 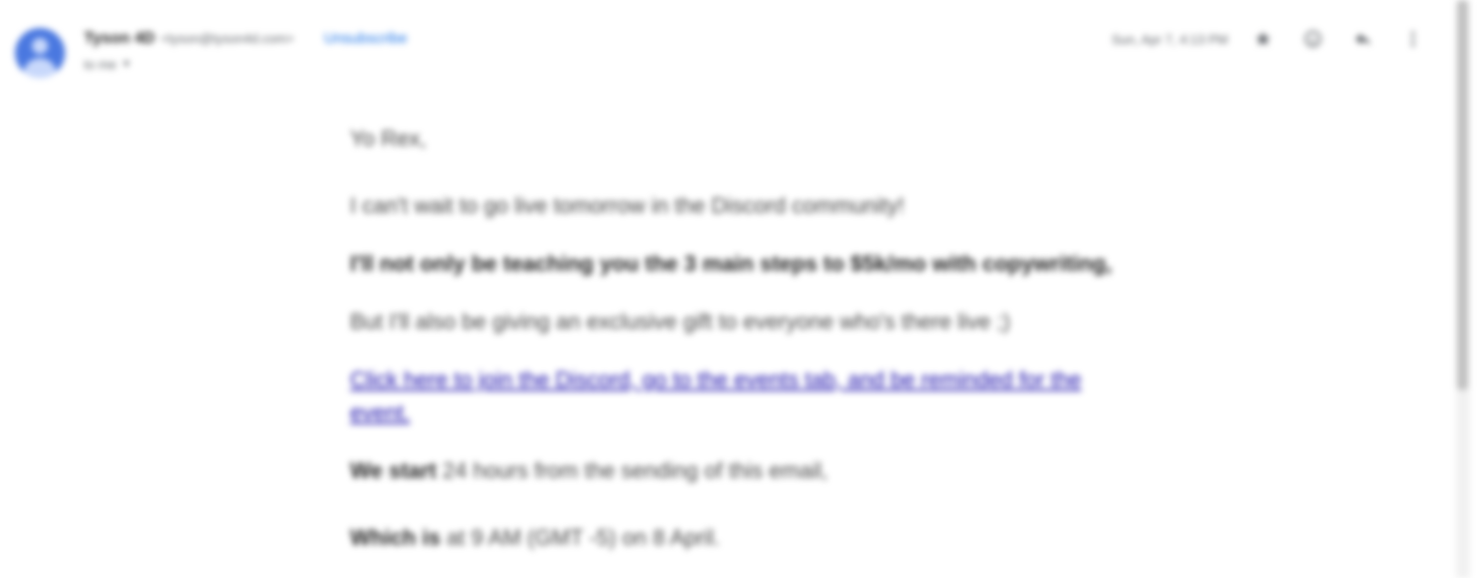 What do you see at coordinates (119, 39) in the screenshot?
I see `sender-name: Tyson 4D` at bounding box center [119, 39].